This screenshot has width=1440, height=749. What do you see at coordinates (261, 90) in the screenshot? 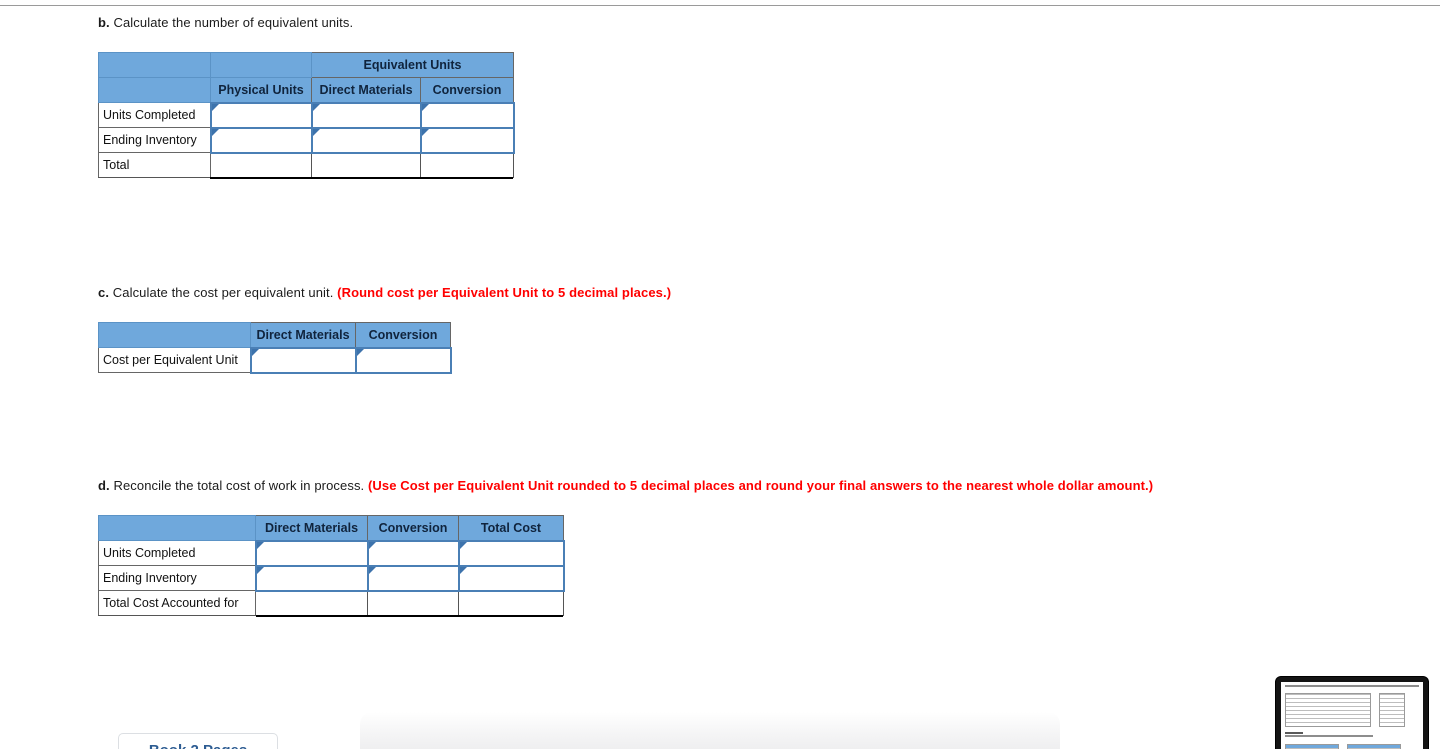
I see `table-b-col-header-1: Physical Units` at bounding box center [261, 90].